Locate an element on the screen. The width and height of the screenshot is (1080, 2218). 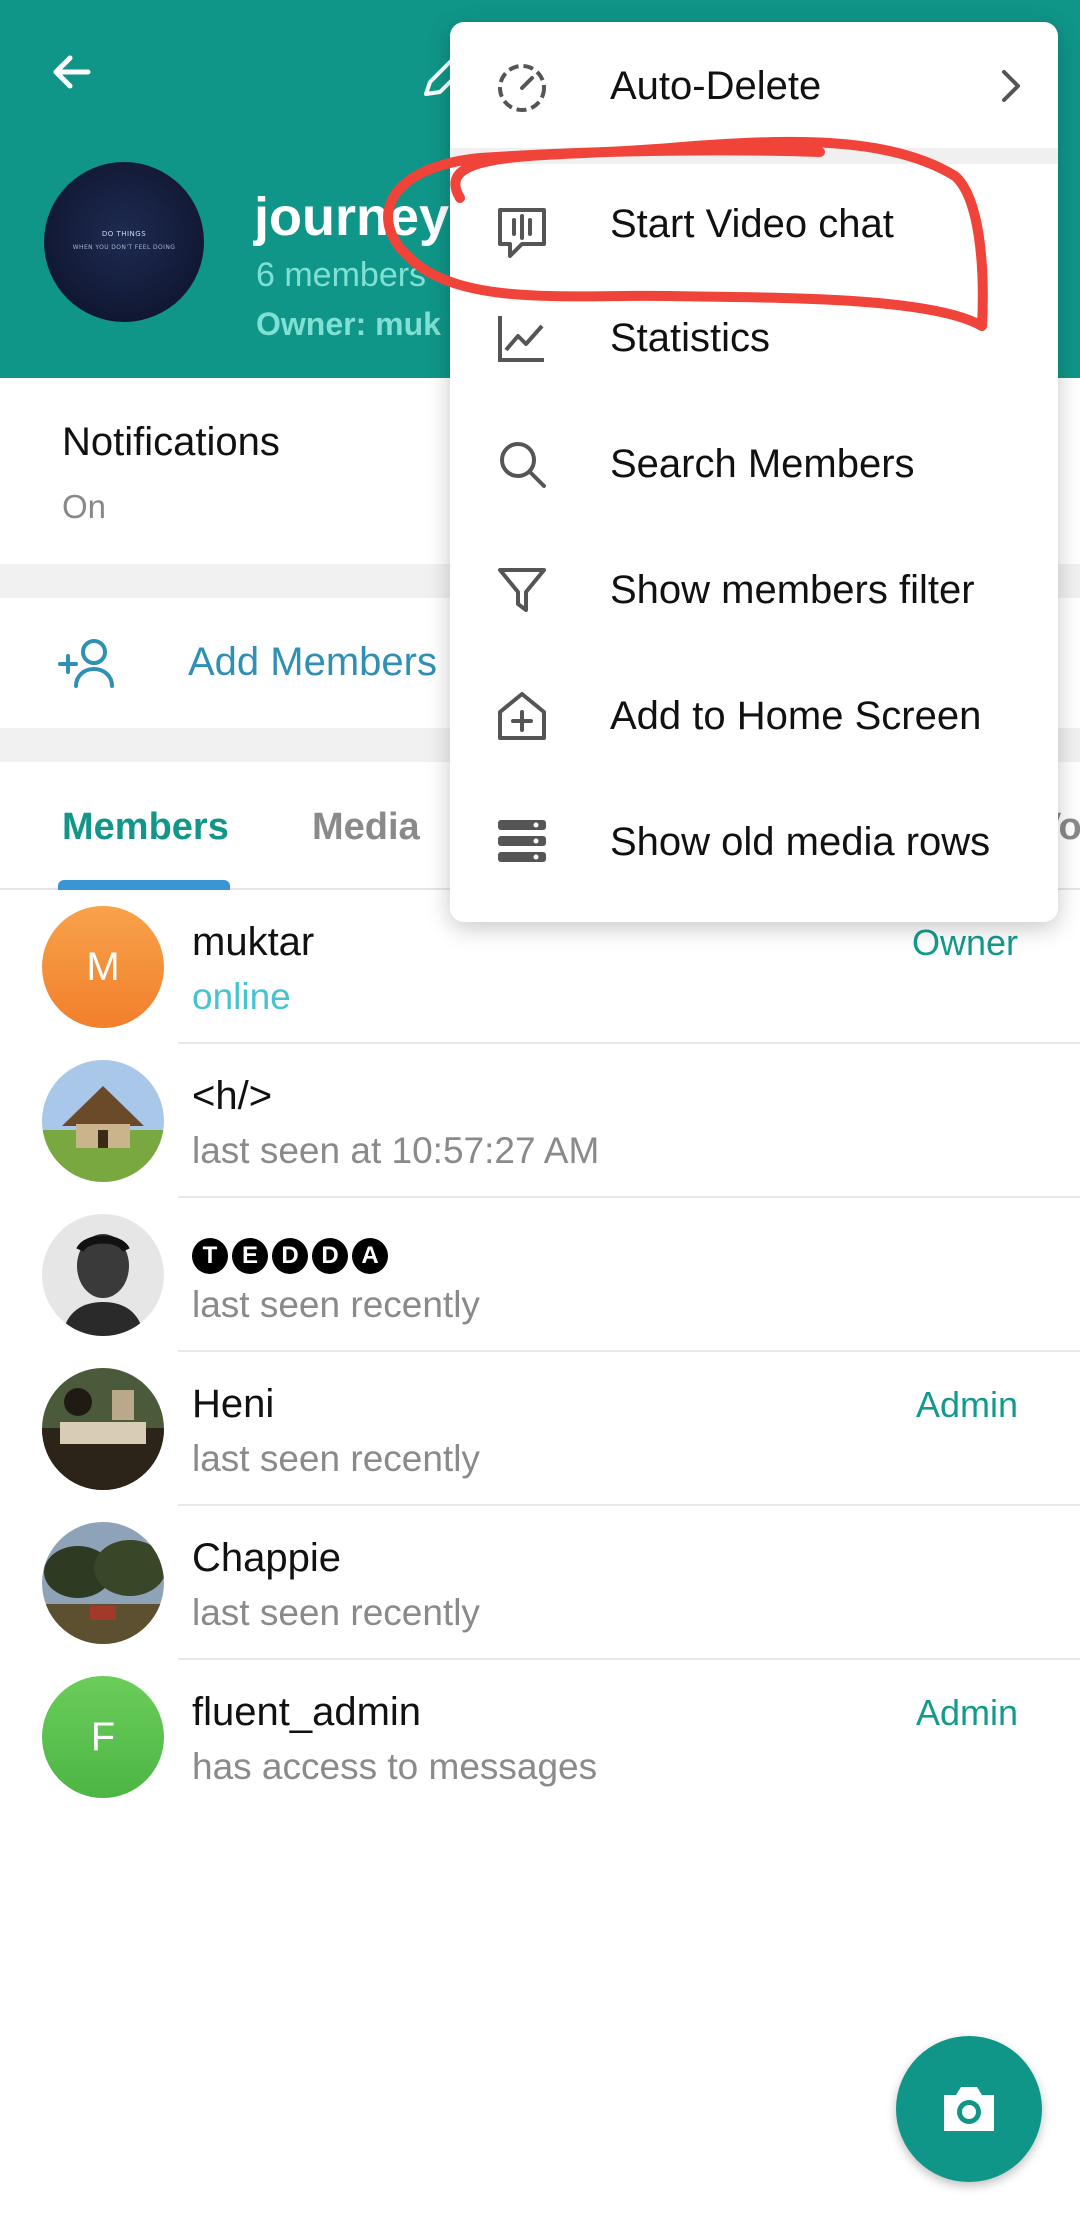
member-name-circled: T E D D A is located at coordinates (290, 1256).